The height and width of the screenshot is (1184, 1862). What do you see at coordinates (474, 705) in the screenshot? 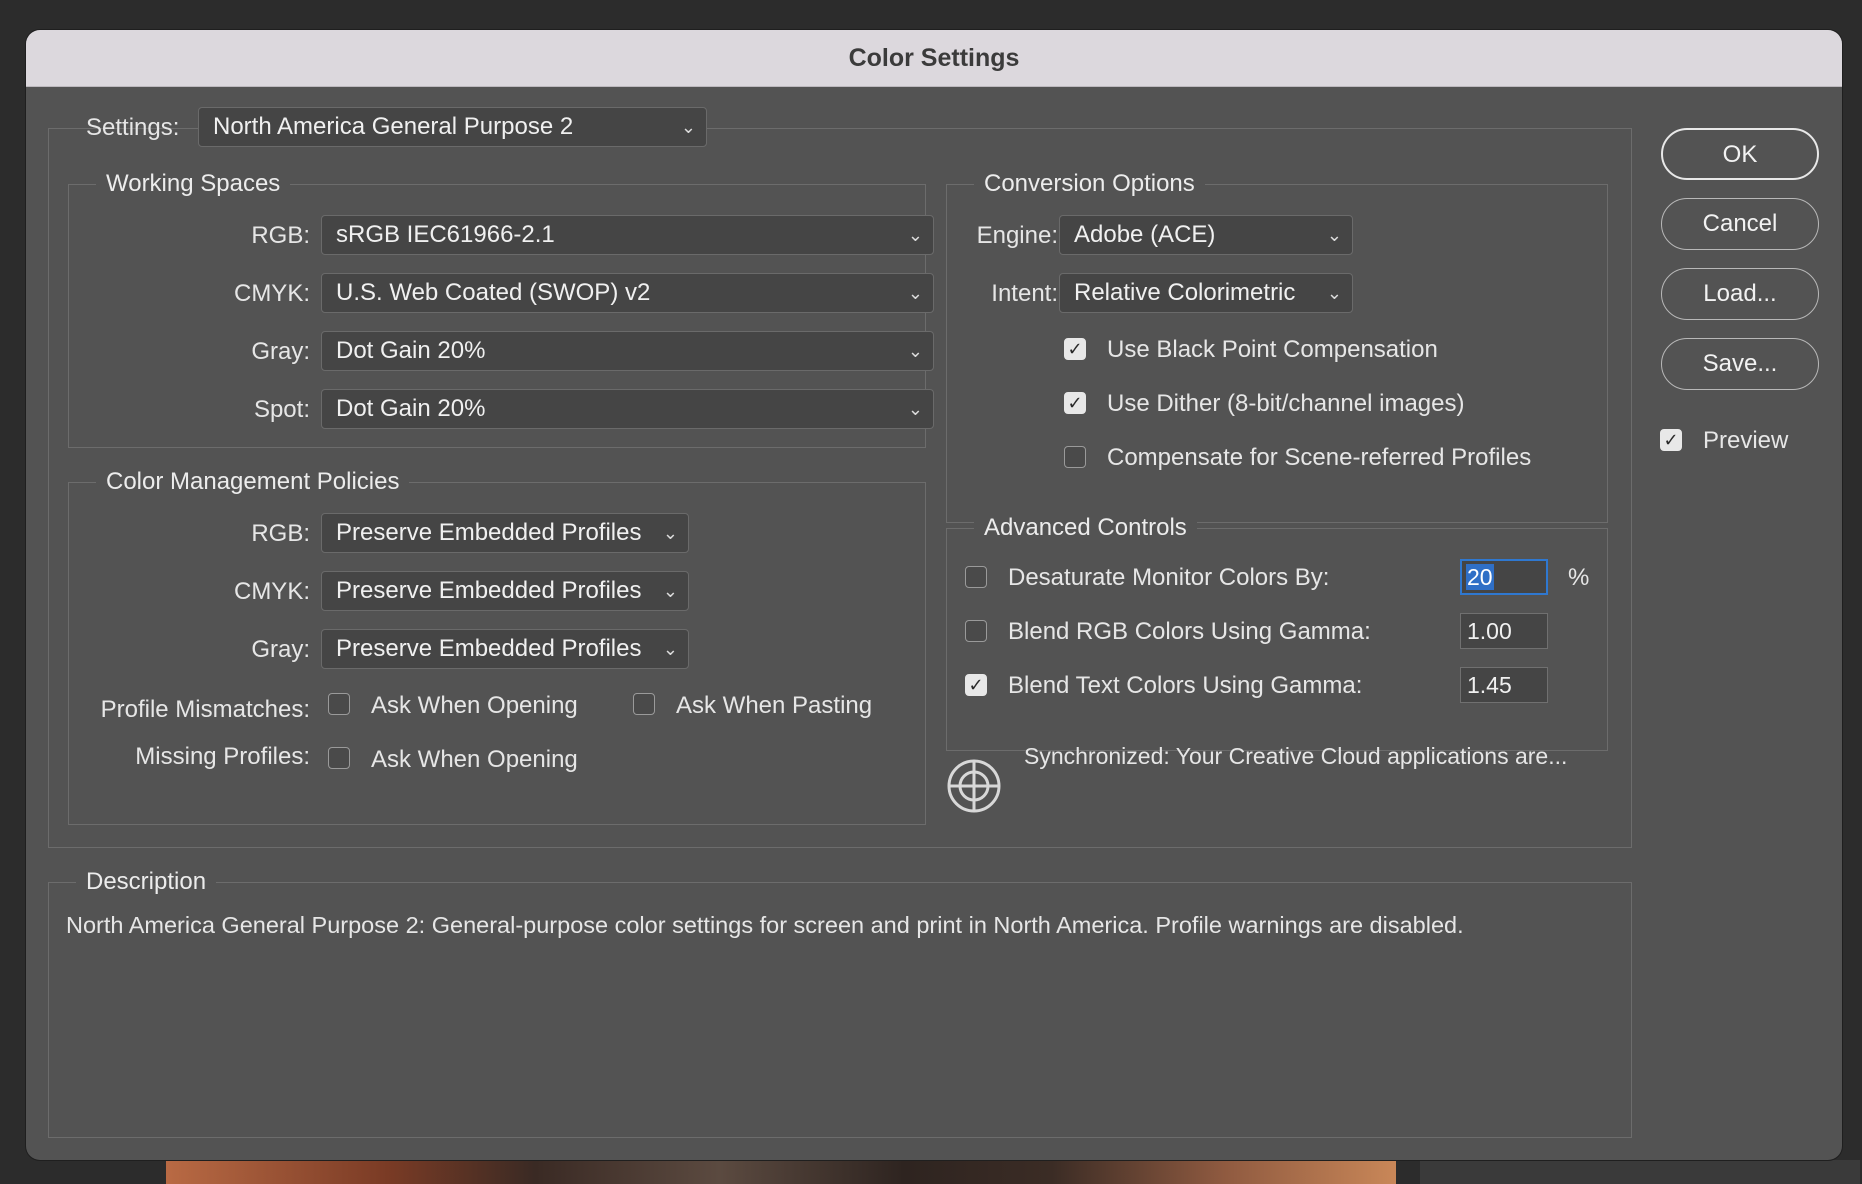
I see `mismatch-ask-opening-label: Ask When Opening` at bounding box center [474, 705].